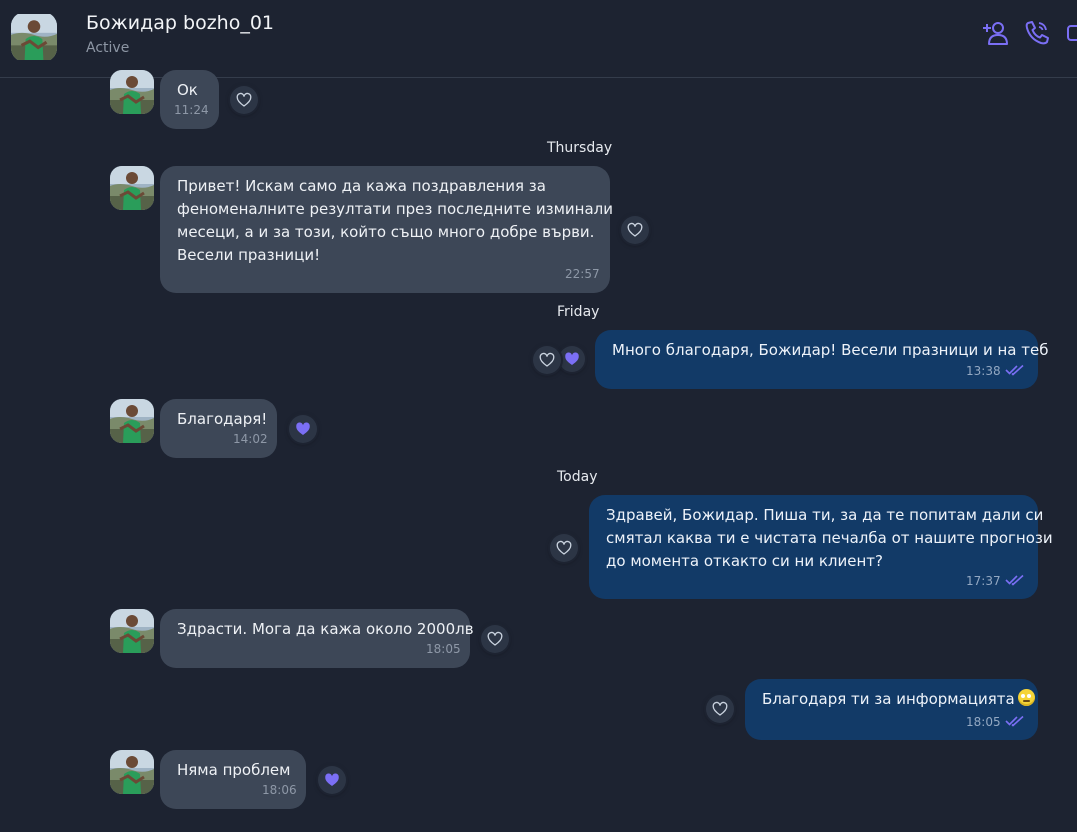 Image resolution: width=1077 pixels, height=832 pixels. What do you see at coordinates (577, 477) in the screenshot?
I see `day-separator: Today` at bounding box center [577, 477].